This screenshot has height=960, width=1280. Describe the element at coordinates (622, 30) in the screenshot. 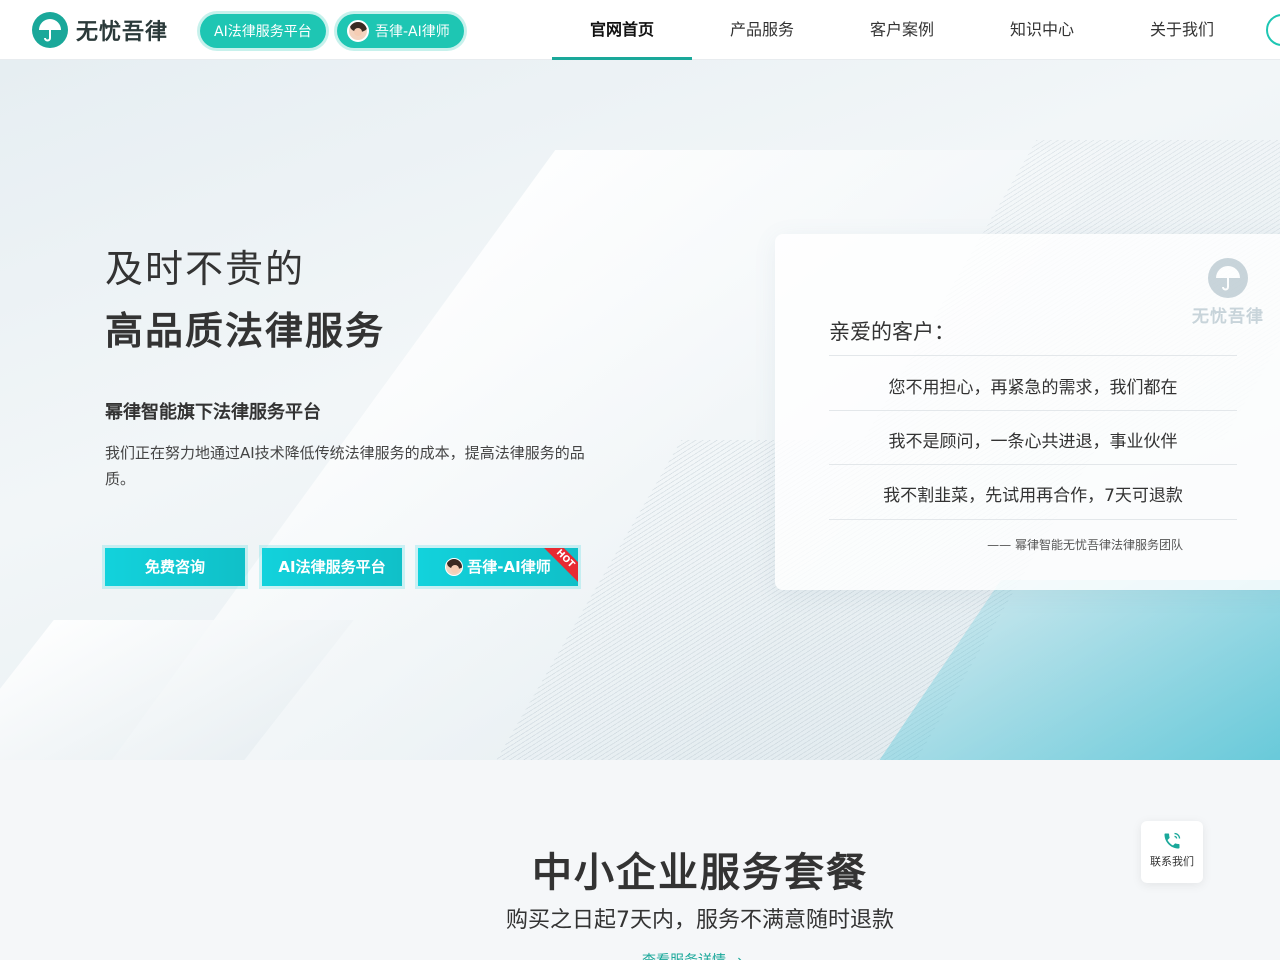

I see `nav-home: 官网首页` at that location.